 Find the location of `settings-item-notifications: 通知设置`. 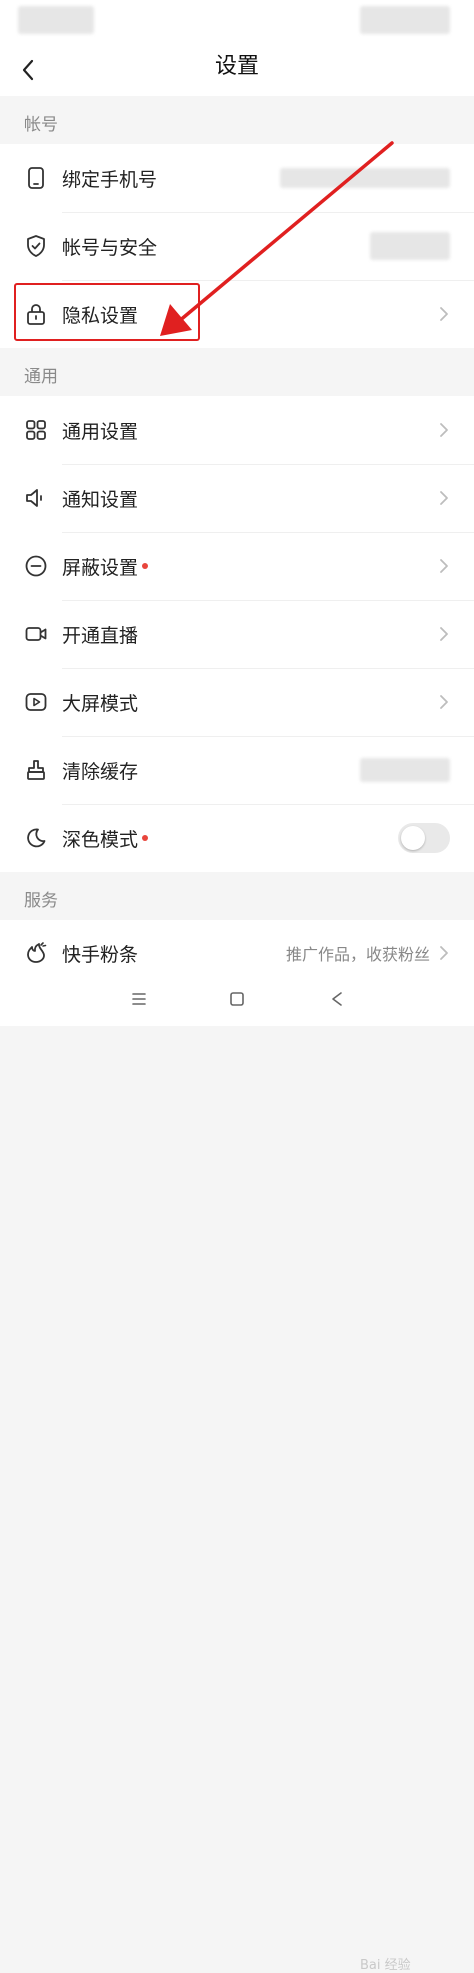

settings-item-notifications: 通知设置 is located at coordinates (237, 498).